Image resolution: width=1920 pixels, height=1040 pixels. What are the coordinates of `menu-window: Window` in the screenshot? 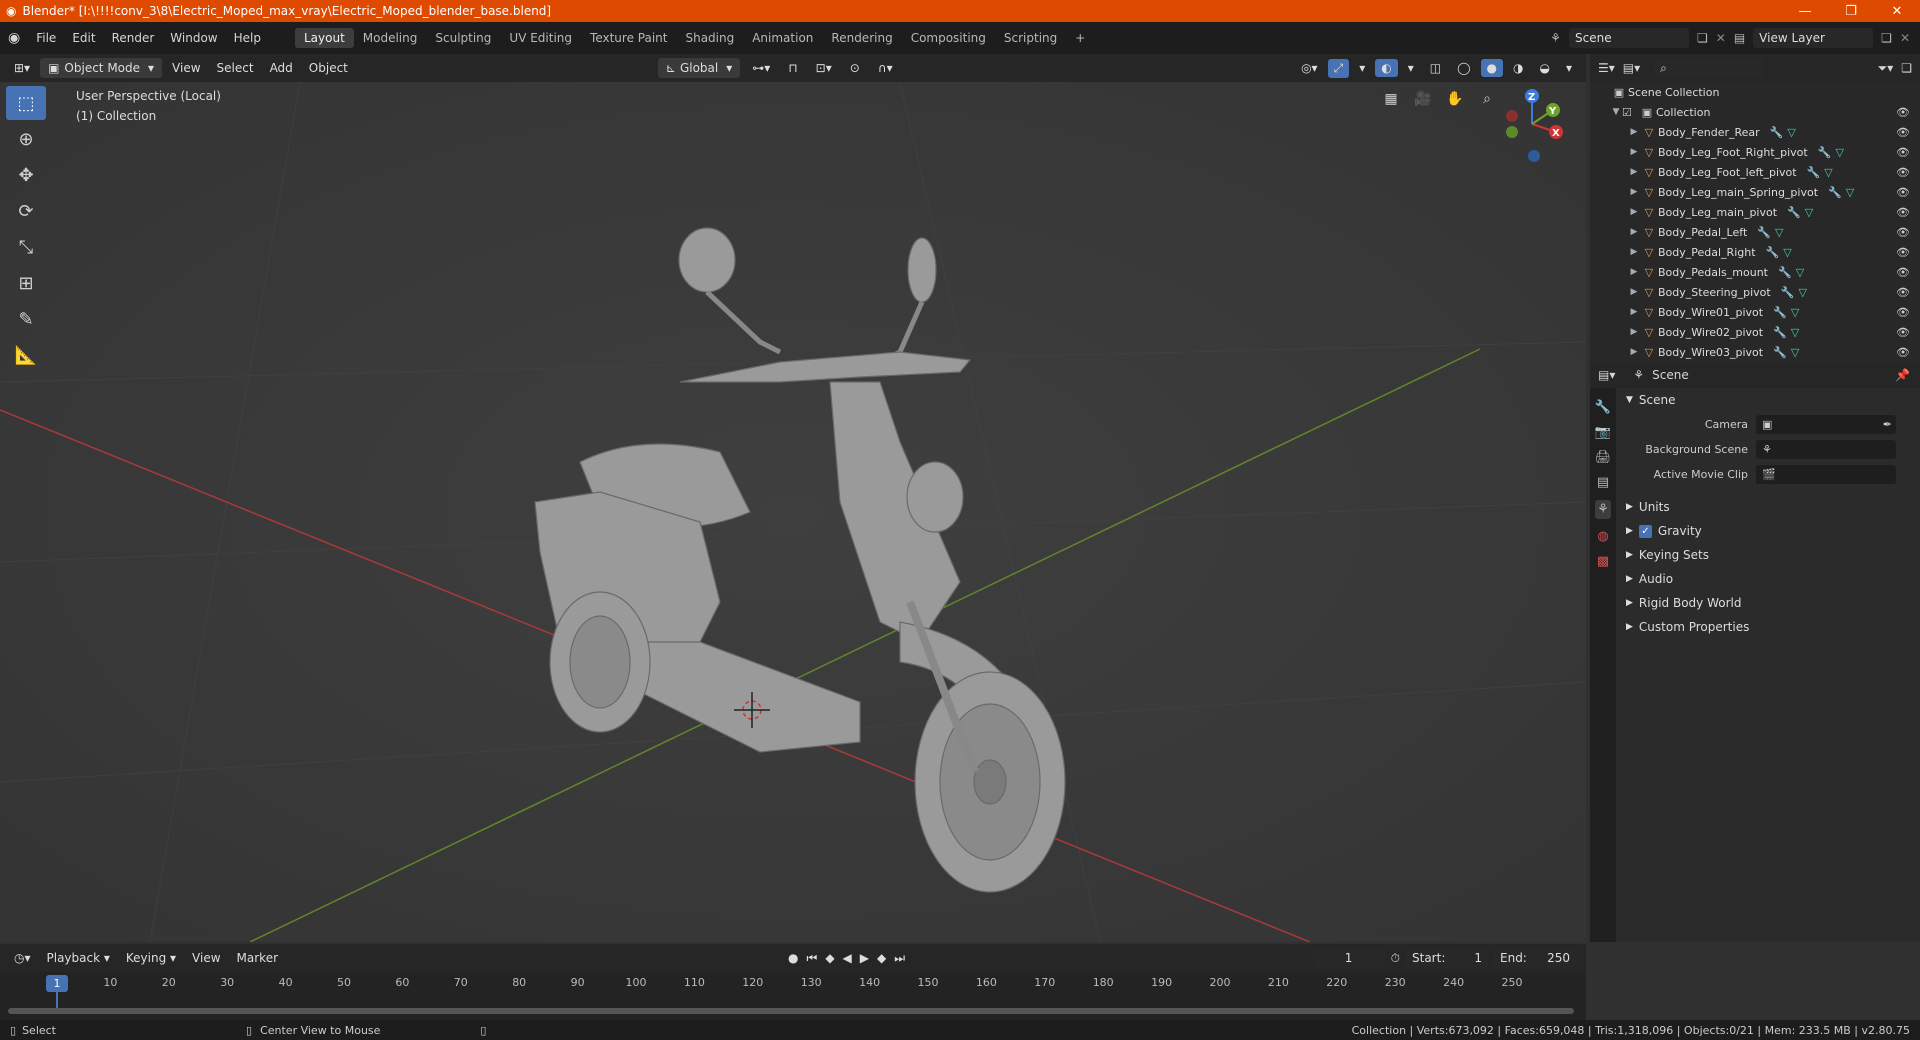 It's located at (193, 38).